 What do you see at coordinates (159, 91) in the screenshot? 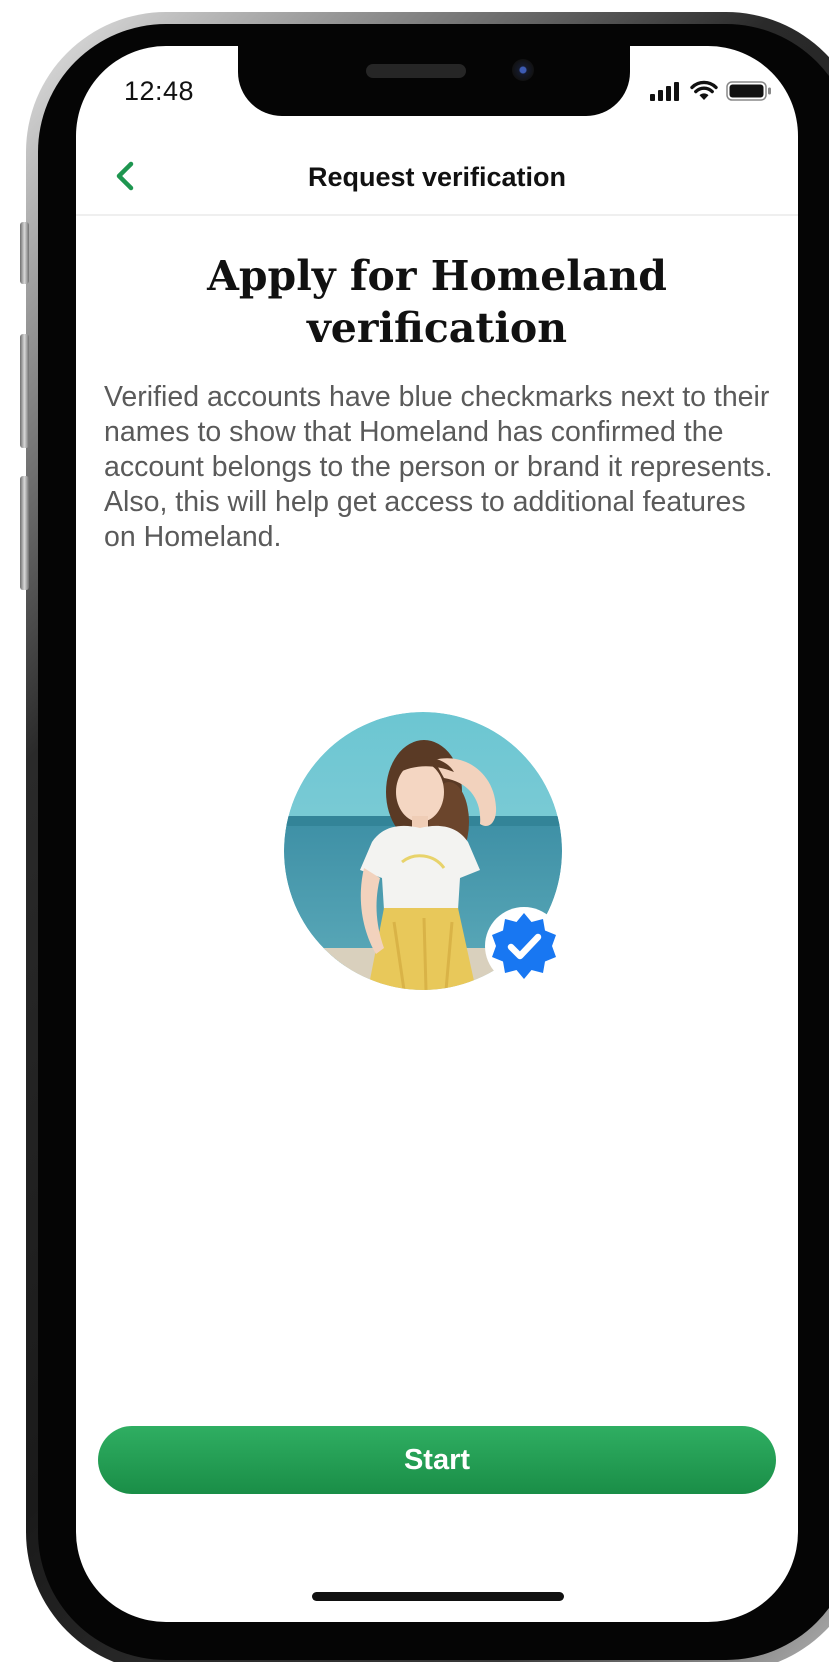
I see `status-time: 12:48` at bounding box center [159, 91].